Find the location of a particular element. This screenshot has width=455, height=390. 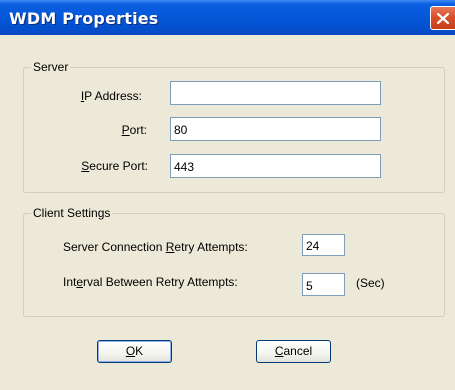

server-group-legend: Server is located at coordinates (51, 67).